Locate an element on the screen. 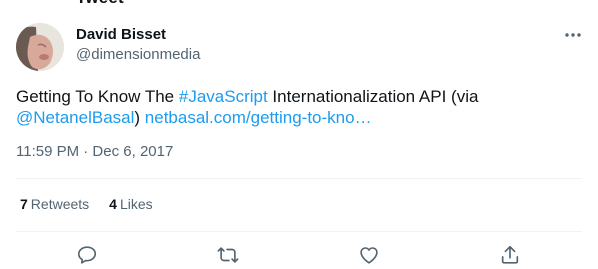 This screenshot has height=269, width=598. retweets-stat: 7 Retweets is located at coordinates (54, 204).